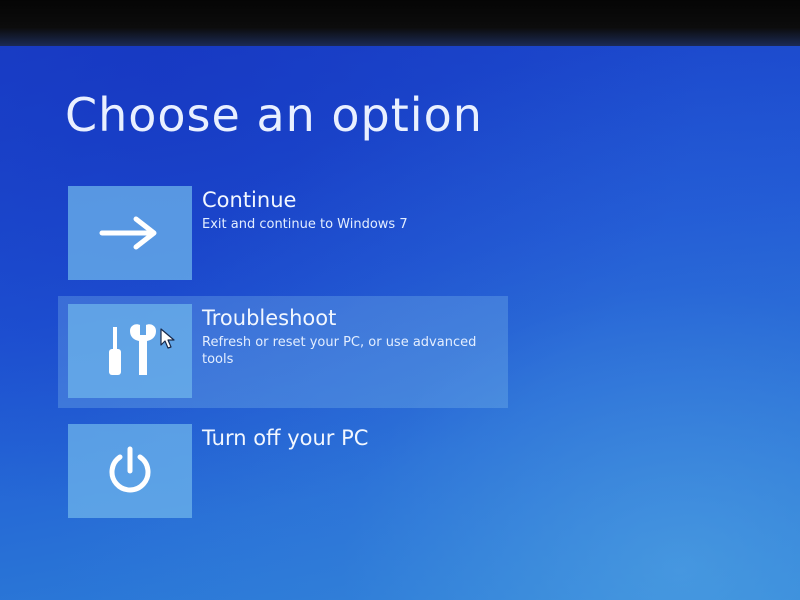 The width and height of the screenshot is (800, 600). What do you see at coordinates (283, 234) in the screenshot?
I see `option-continue: Continue Exit and continue to Windows 7` at bounding box center [283, 234].